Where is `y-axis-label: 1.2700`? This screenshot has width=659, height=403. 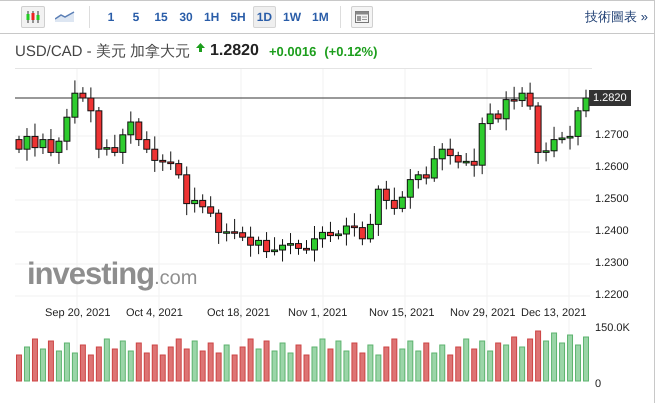
y-axis-label: 1.2700 is located at coordinates (612, 135).